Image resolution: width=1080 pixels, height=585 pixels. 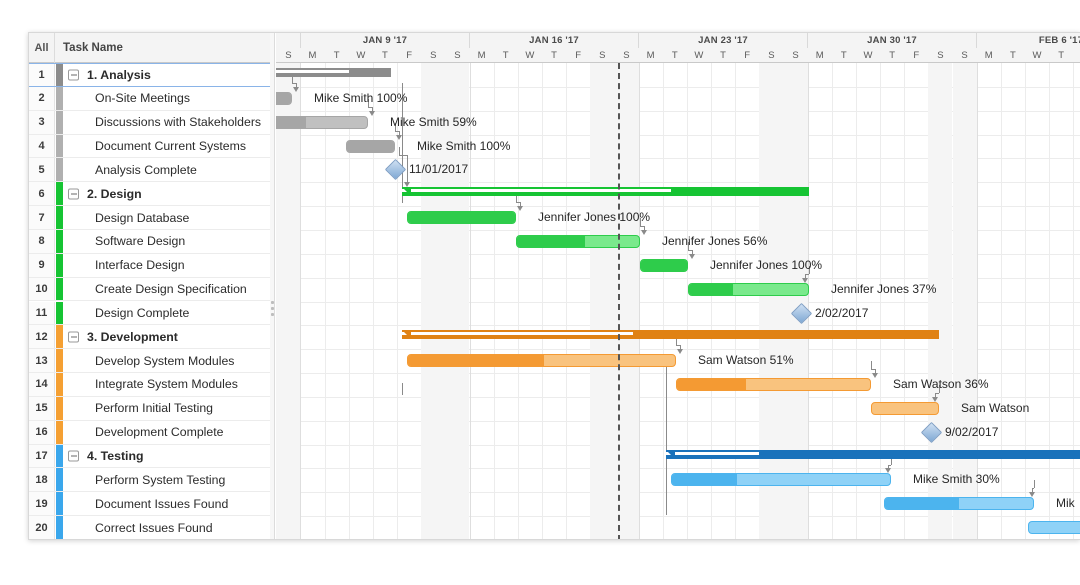 I want to click on task-row-16: 16 Development Complete, so click(x=149, y=432).